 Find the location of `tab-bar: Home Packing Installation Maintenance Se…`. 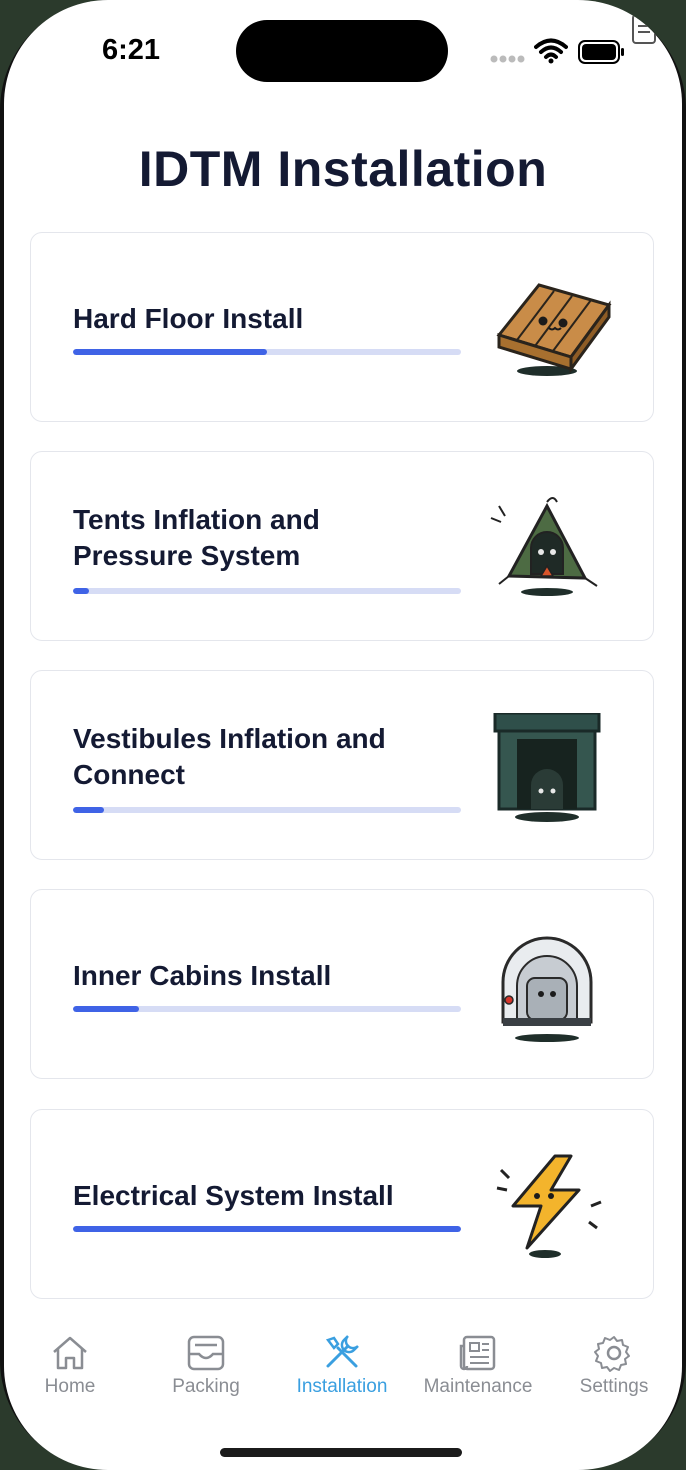

tab-bar: Home Packing Installation Maintenance Se… is located at coordinates (343, 1370).